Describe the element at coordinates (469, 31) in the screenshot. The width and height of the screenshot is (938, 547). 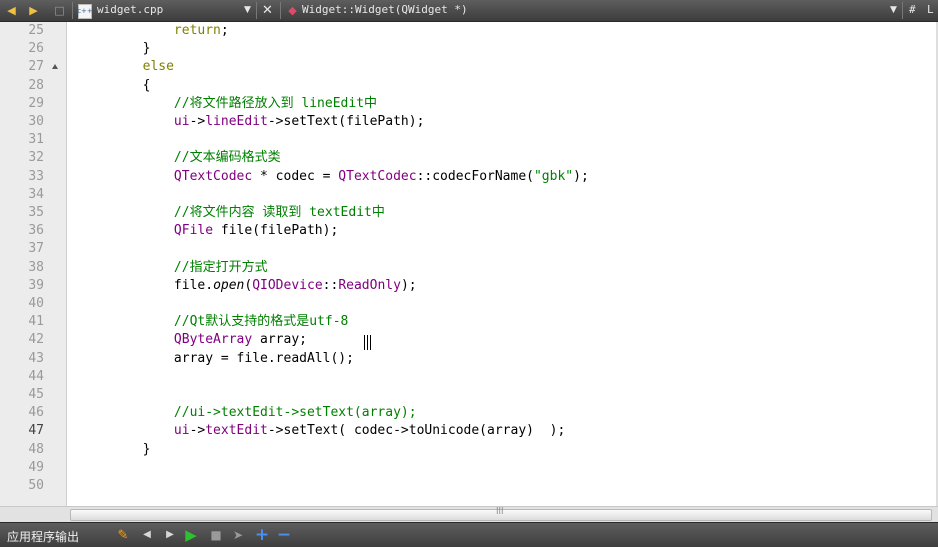
I see `code-line: 25 return;` at that location.